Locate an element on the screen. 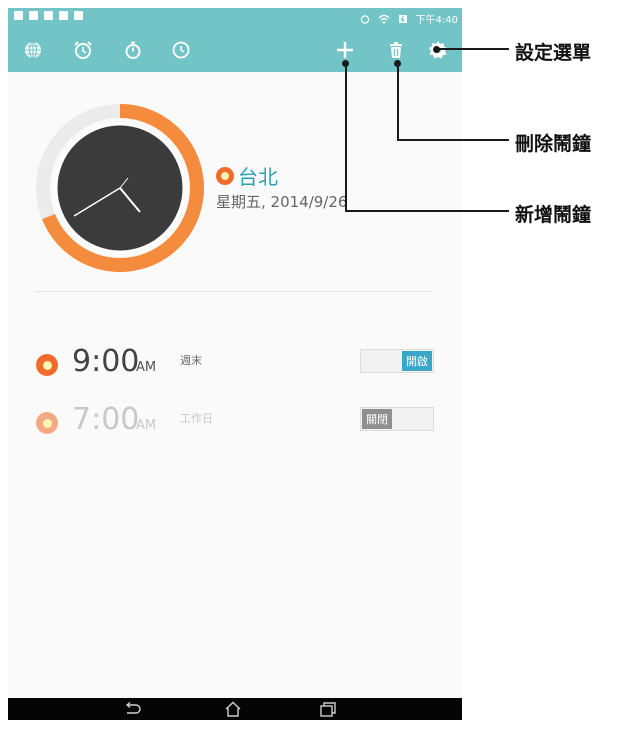  alarm-time: 9:00 is located at coordinates (106, 361).